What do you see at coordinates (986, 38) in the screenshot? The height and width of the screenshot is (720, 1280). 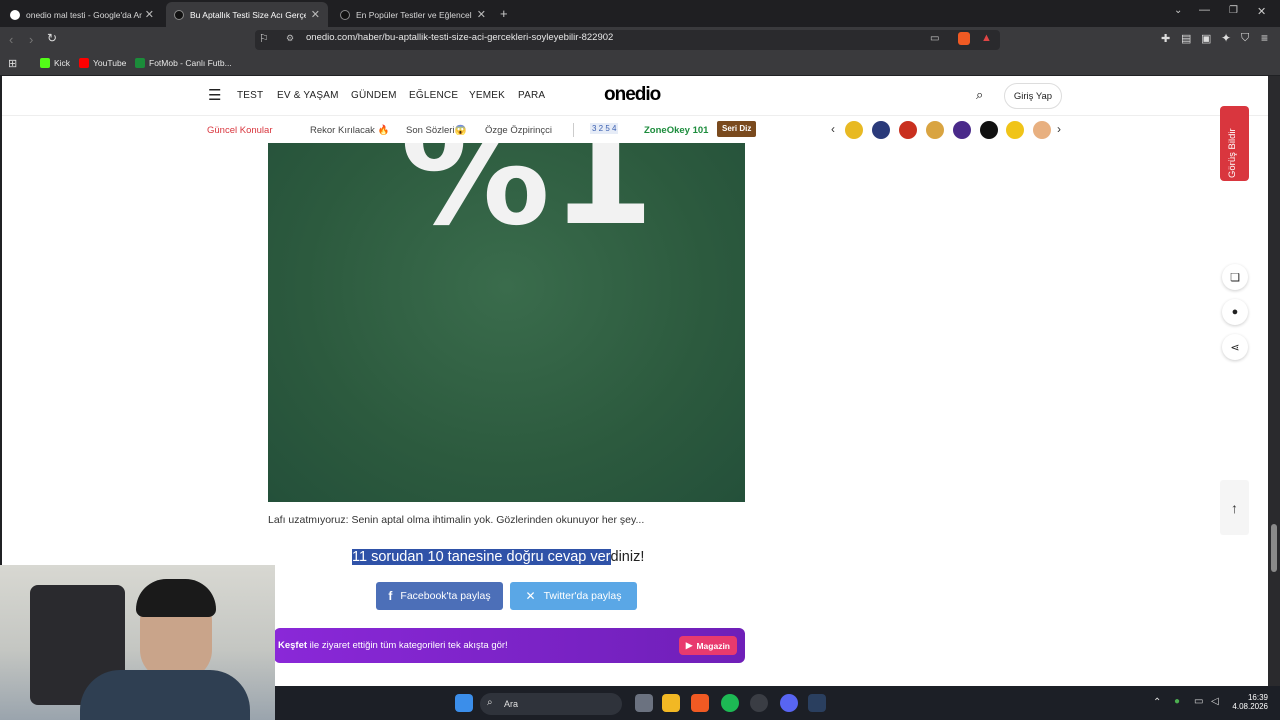 I see `brave-rewards-icon: ▲` at bounding box center [986, 38].